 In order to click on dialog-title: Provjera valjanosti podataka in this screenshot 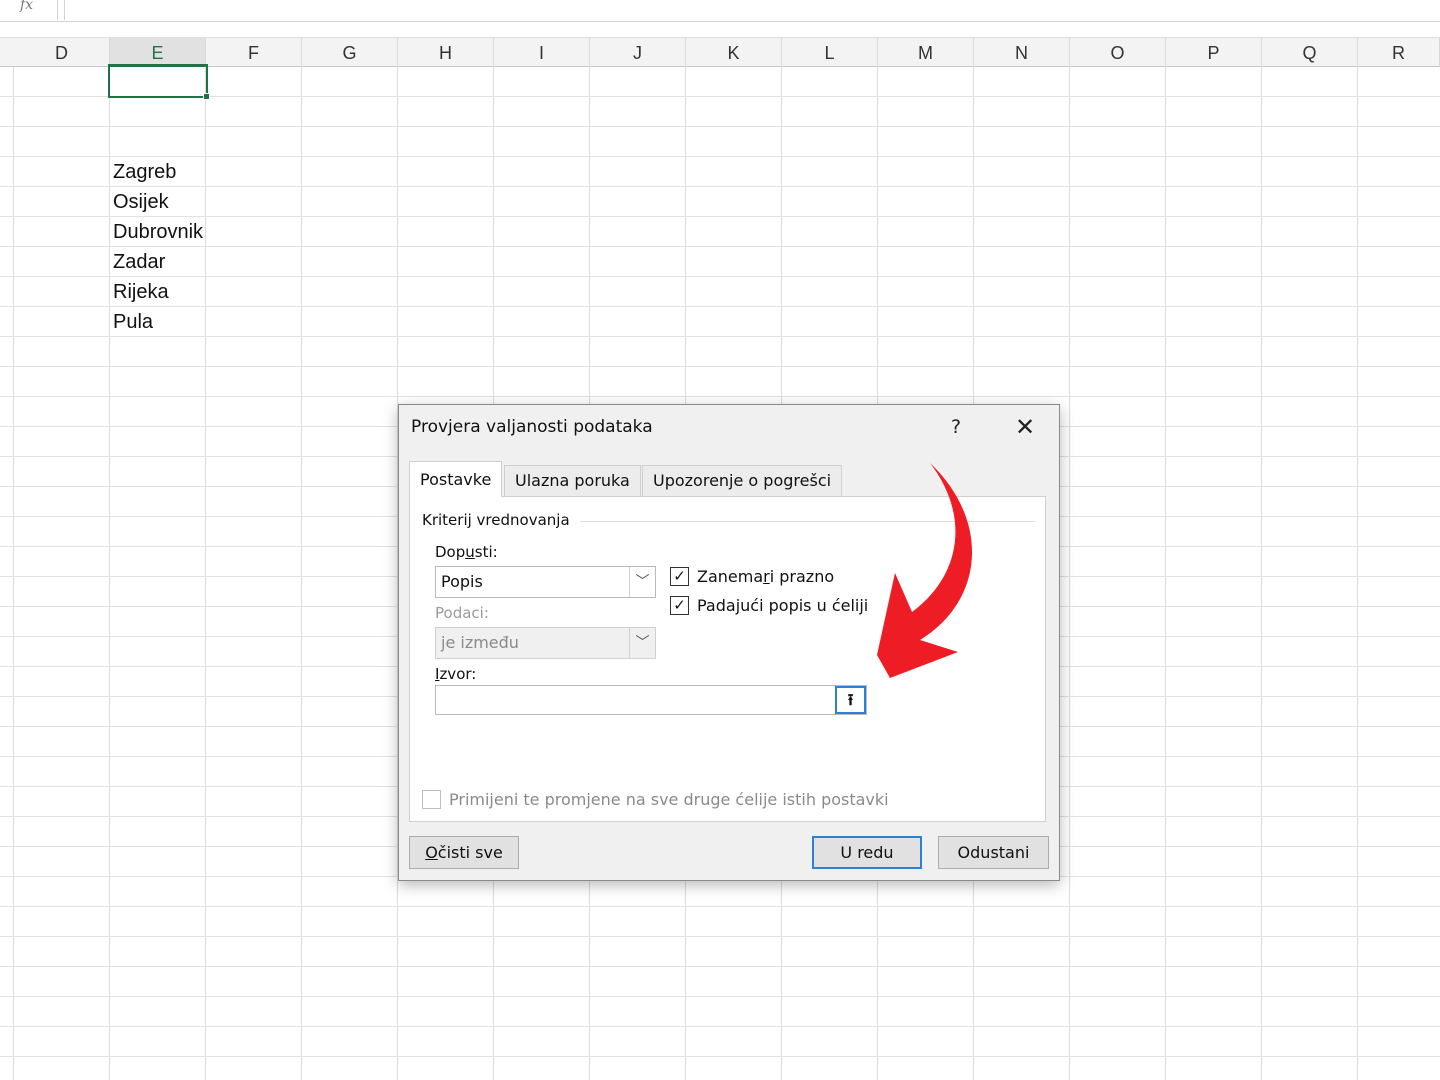, I will do `click(532, 427)`.